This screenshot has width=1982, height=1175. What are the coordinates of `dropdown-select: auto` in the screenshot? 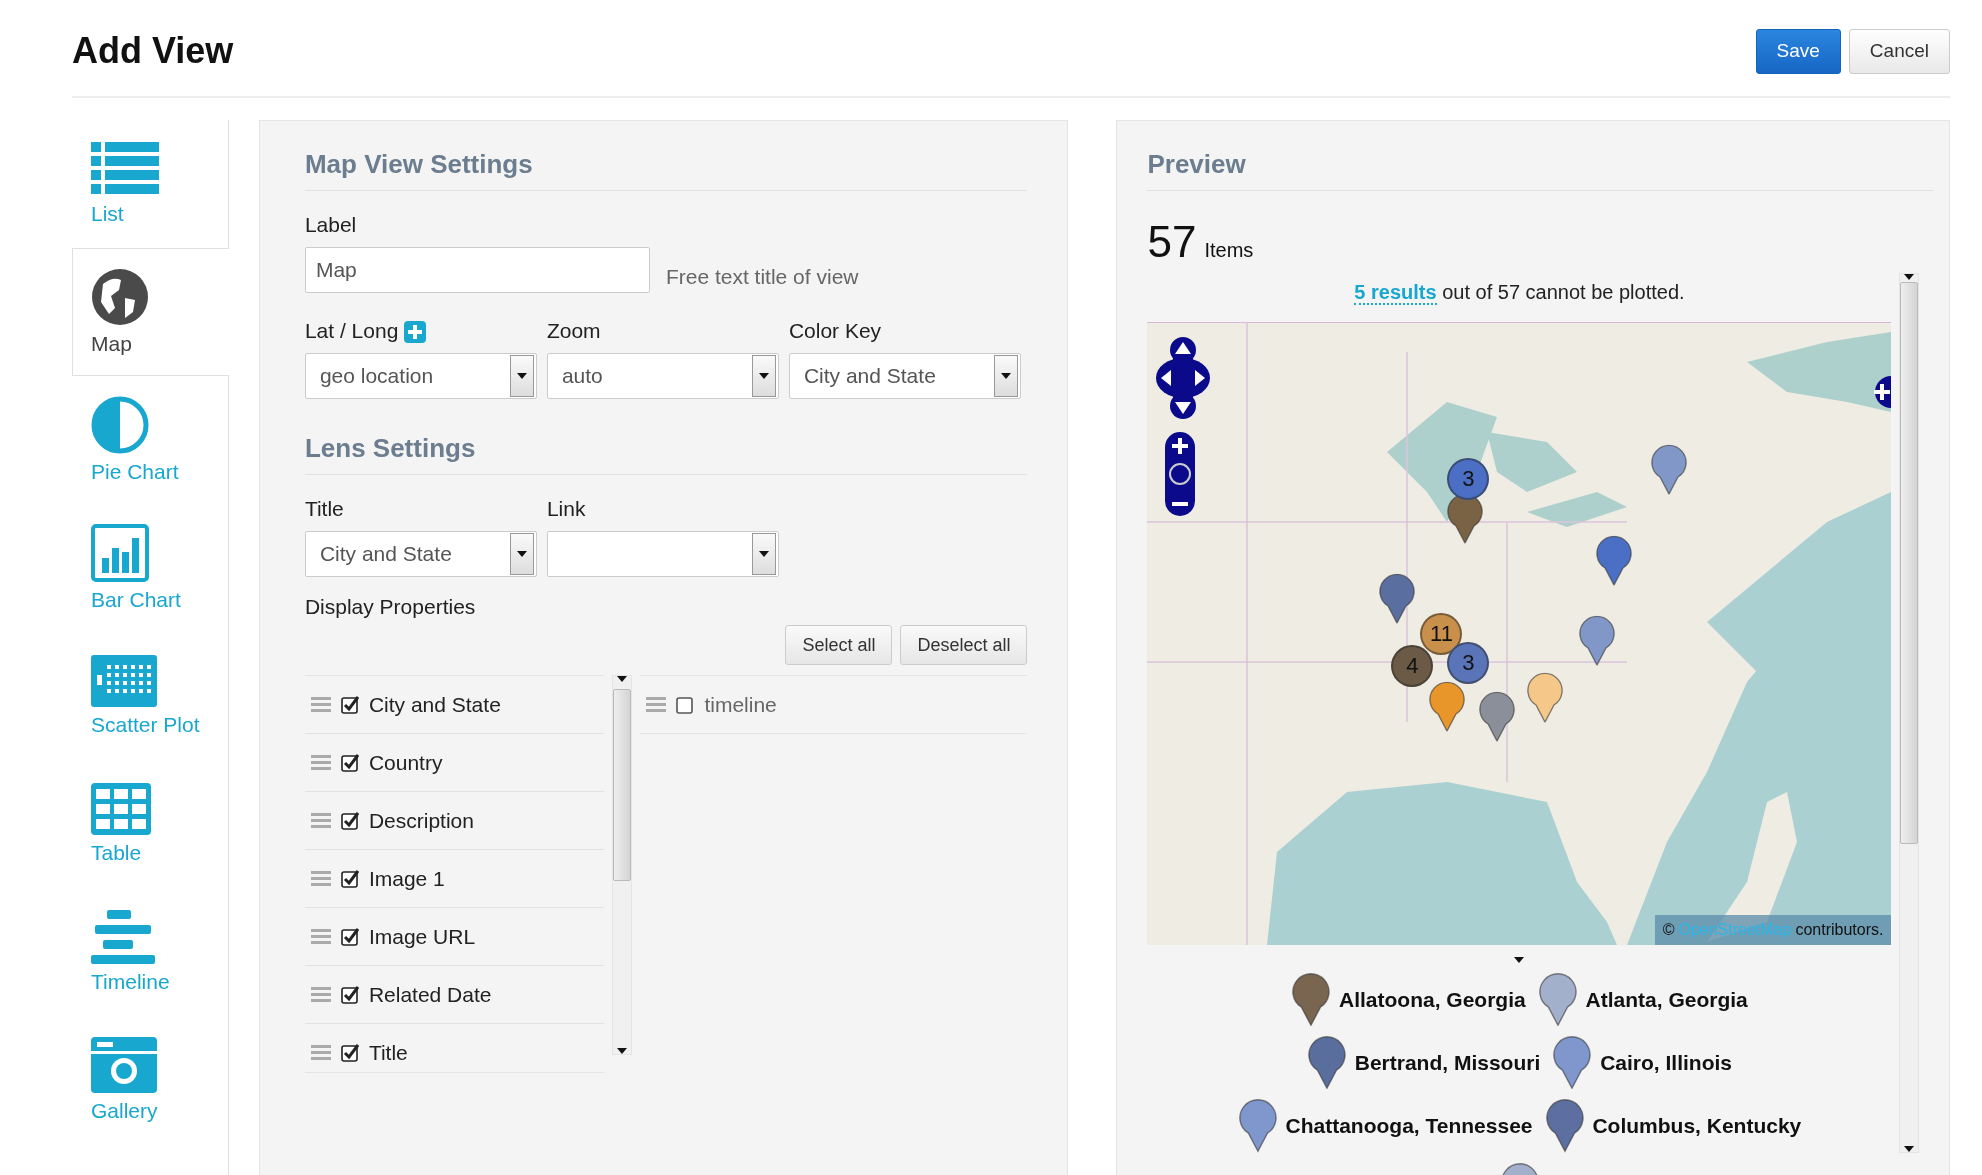 It's located at (662, 376).